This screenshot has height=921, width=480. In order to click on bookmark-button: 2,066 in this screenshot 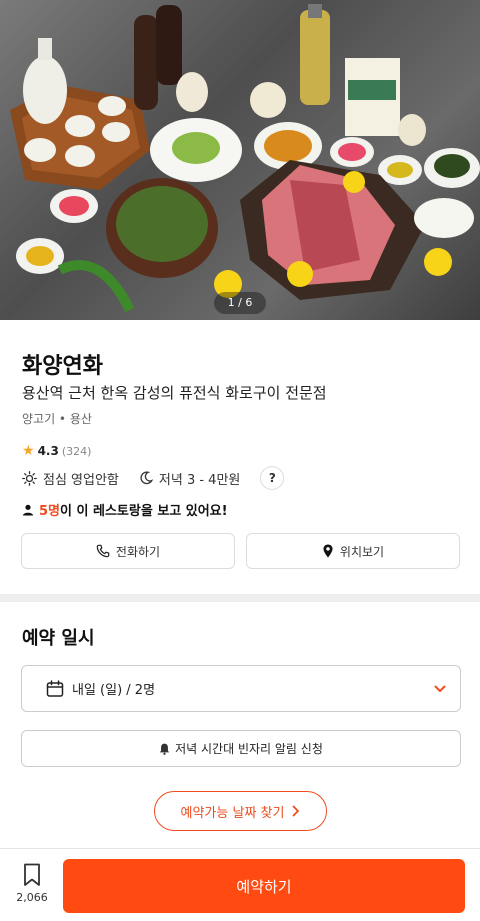, I will do `click(32, 888)`.